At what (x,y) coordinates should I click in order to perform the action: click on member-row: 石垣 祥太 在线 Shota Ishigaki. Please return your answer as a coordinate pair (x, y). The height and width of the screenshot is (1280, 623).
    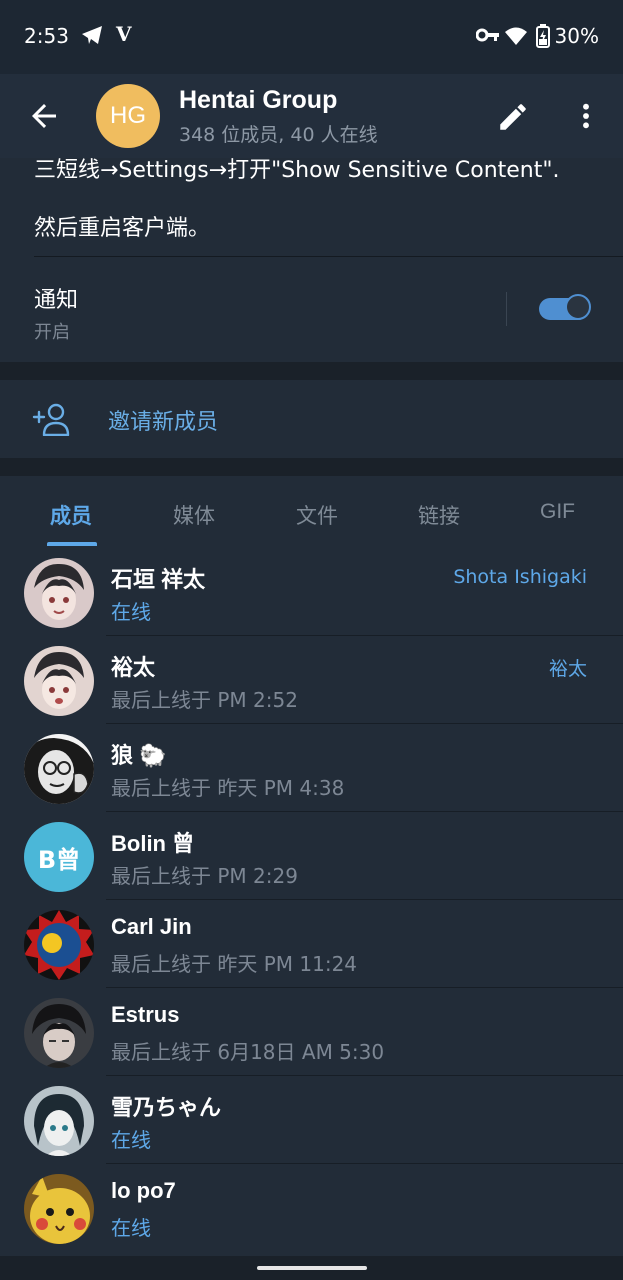
    Looking at the image, I should click on (311, 592).